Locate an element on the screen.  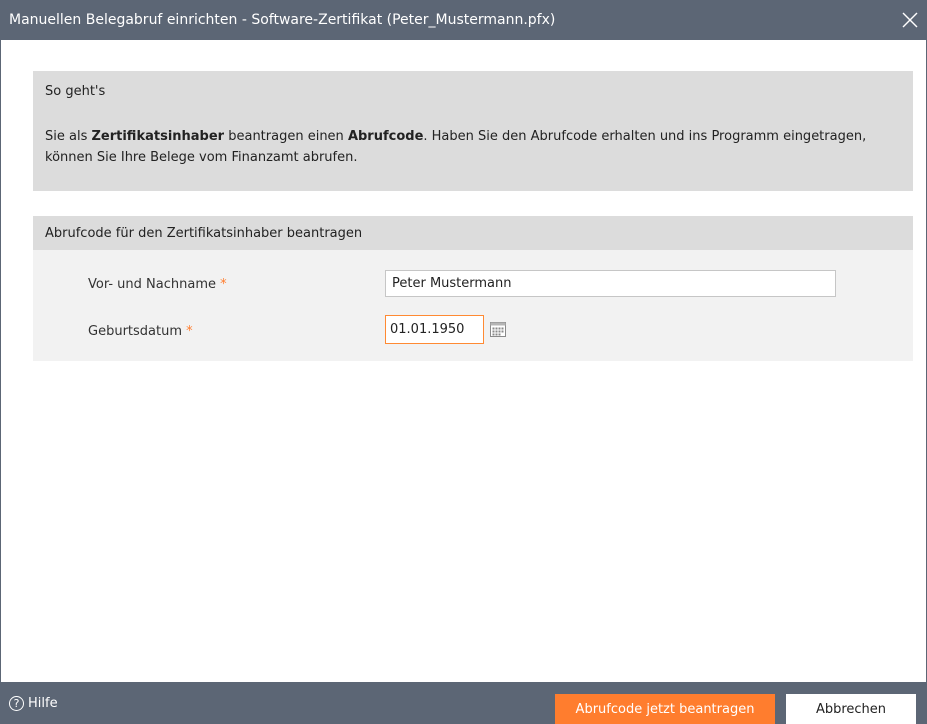
name-label-text: Vor- und Nachname is located at coordinates (152, 284).